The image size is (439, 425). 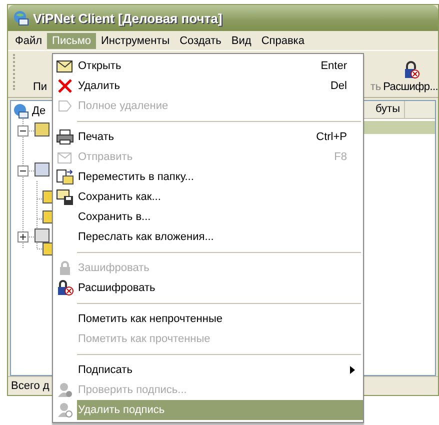 What do you see at coordinates (65, 177) in the screenshot?
I see `document-folder-icon` at bounding box center [65, 177].